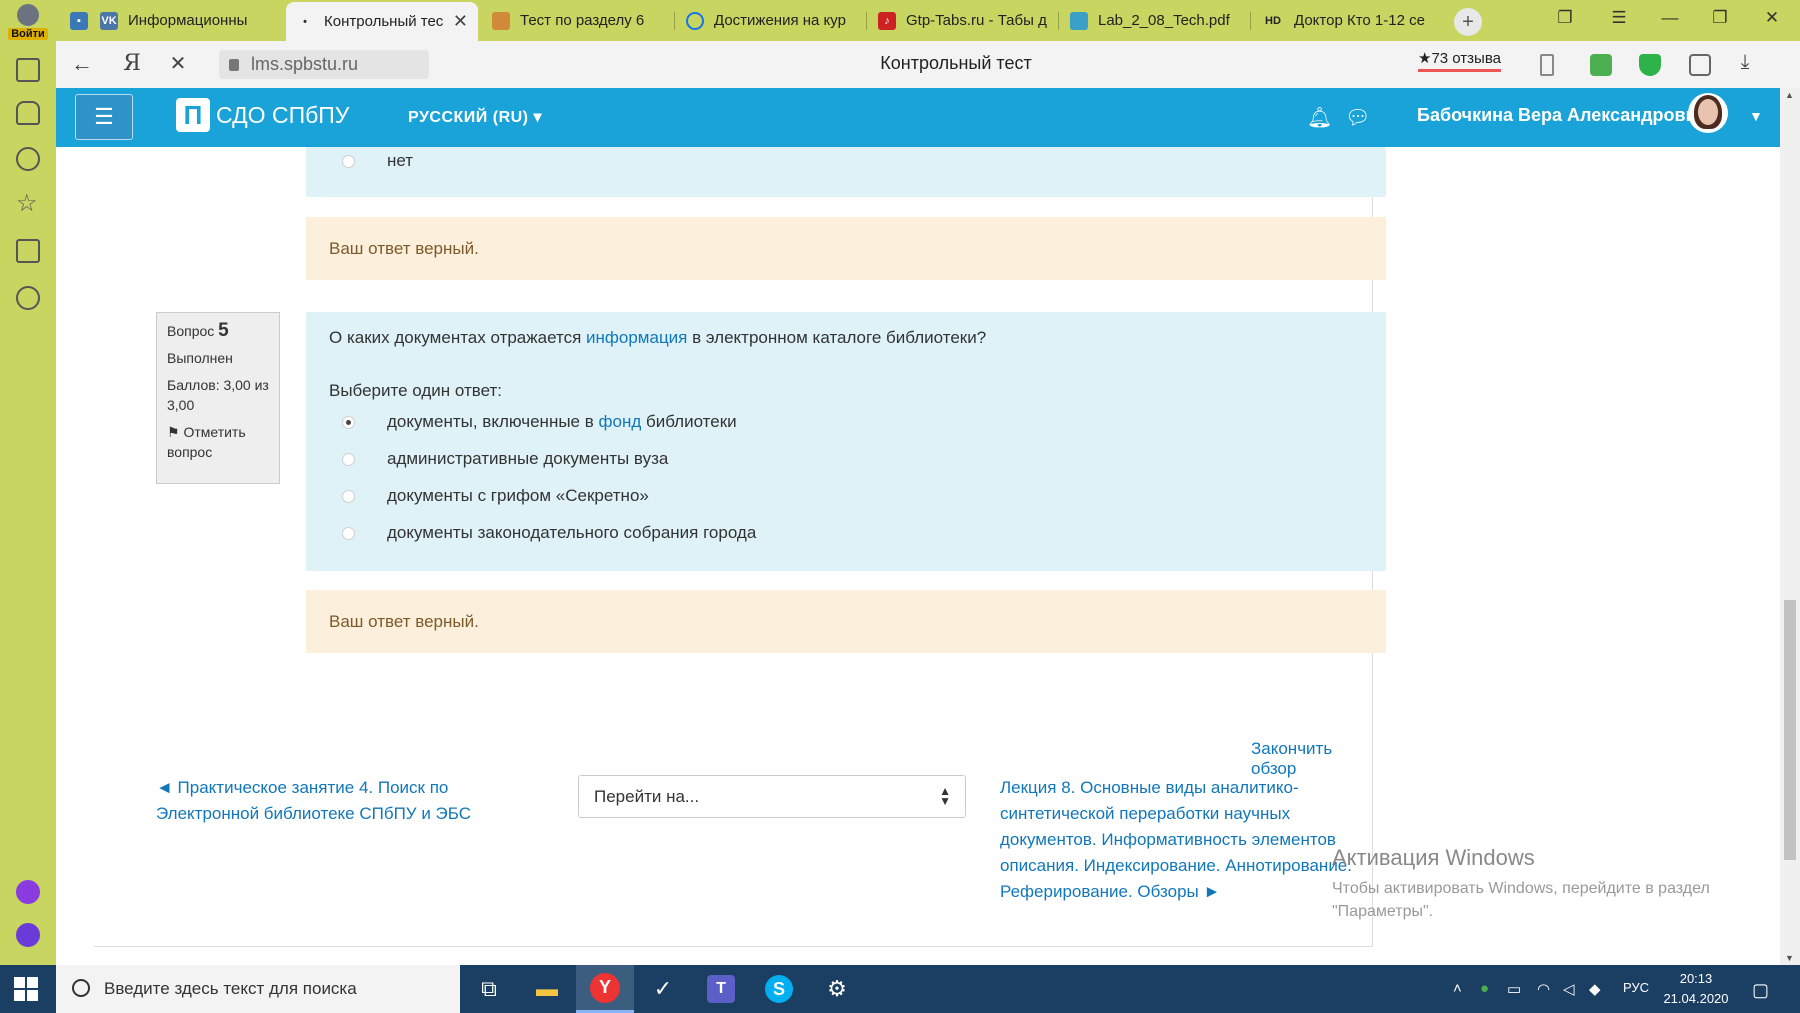 The height and width of the screenshot is (1013, 1800). Describe the element at coordinates (109, 20) in the screenshot. I see `vk-icon: VK` at that location.